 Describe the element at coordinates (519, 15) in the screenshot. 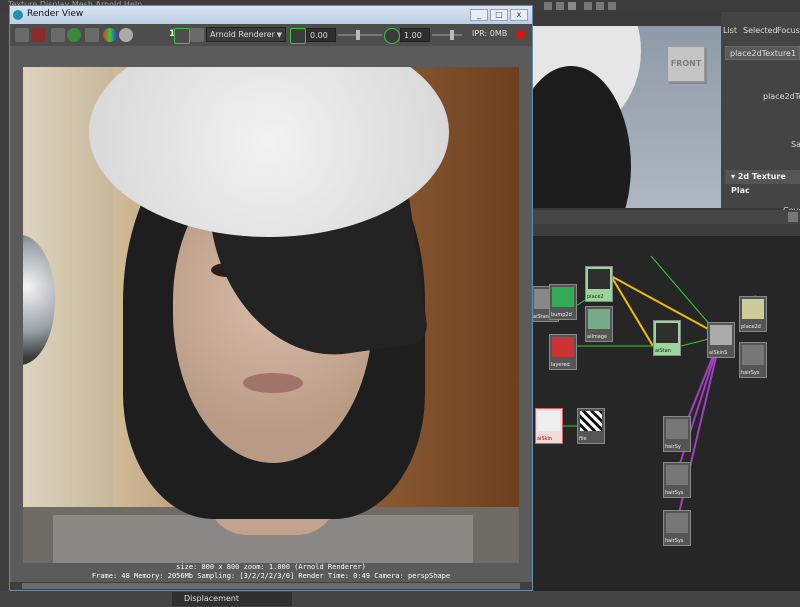

I see `close-icon: x` at that location.